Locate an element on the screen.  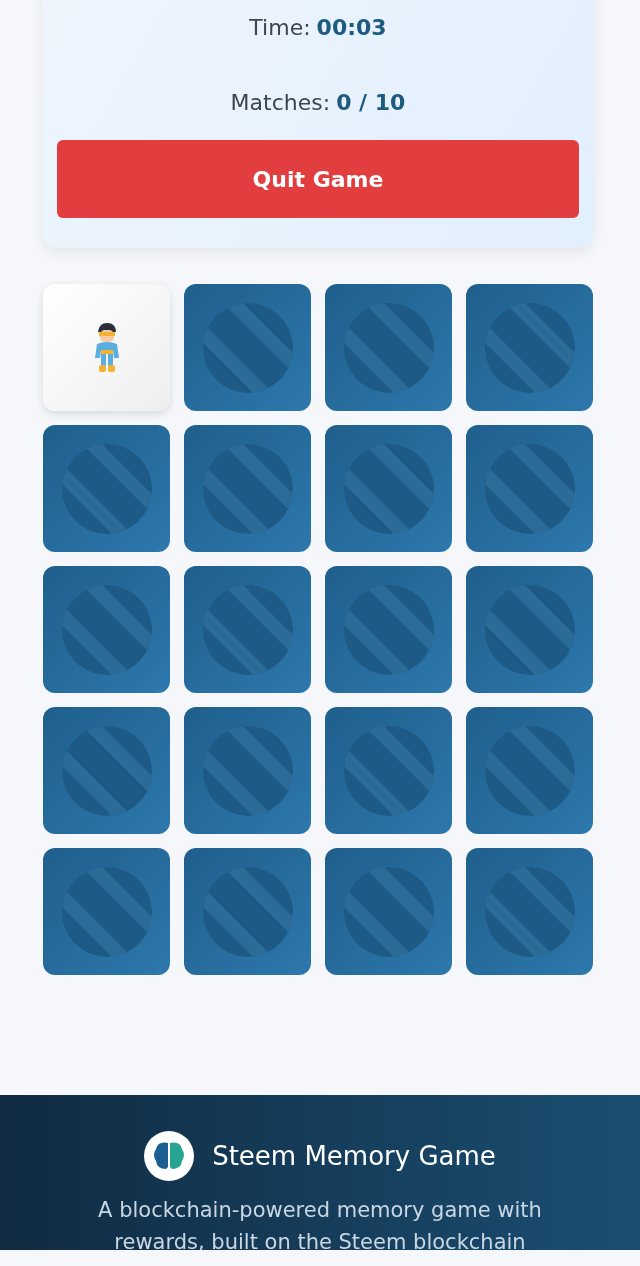
stat-text: Matches: 0 / 10 is located at coordinates (318, 103).